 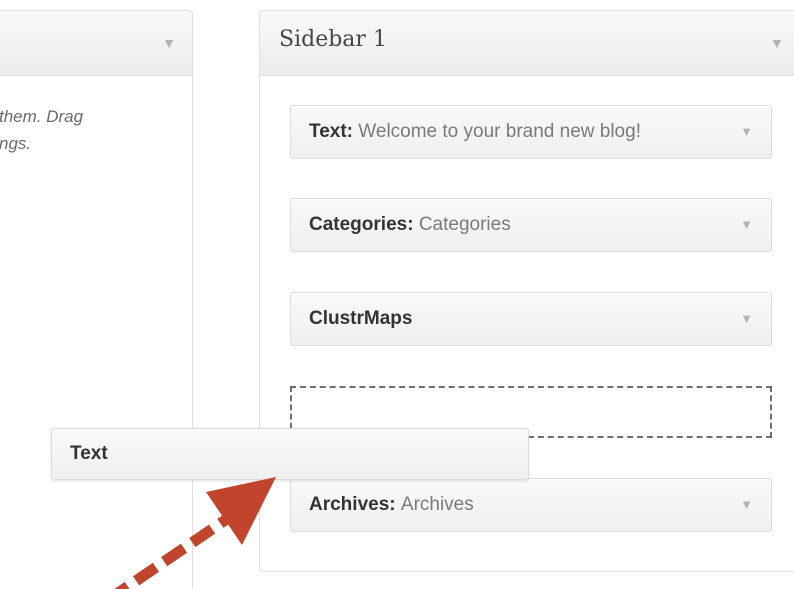 What do you see at coordinates (290, 454) in the screenshot?
I see `dragged-text-widget: Text` at bounding box center [290, 454].